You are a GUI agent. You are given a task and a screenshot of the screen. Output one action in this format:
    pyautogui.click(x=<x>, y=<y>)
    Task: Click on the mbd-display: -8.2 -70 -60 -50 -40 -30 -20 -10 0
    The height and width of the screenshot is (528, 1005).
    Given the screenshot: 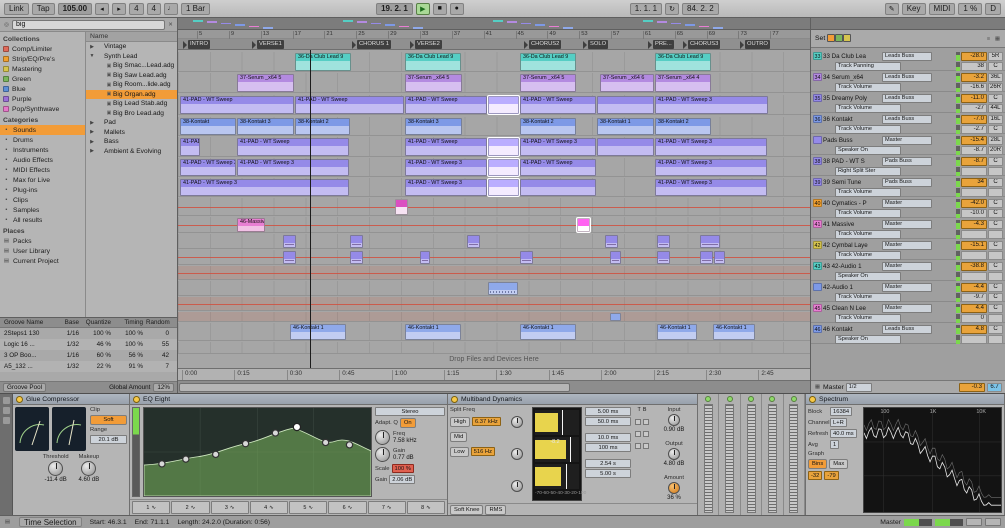 What is the action you would take?
    pyautogui.click(x=559, y=454)
    